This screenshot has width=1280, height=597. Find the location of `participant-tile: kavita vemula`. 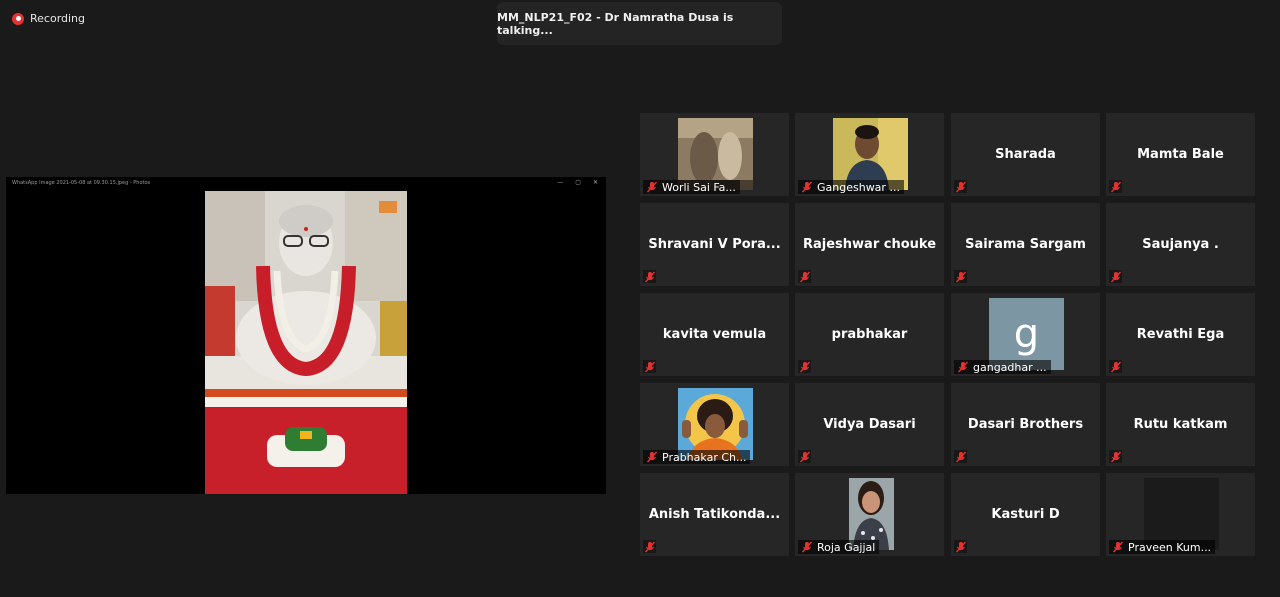

participant-tile: kavita vemula is located at coordinates (714, 334).